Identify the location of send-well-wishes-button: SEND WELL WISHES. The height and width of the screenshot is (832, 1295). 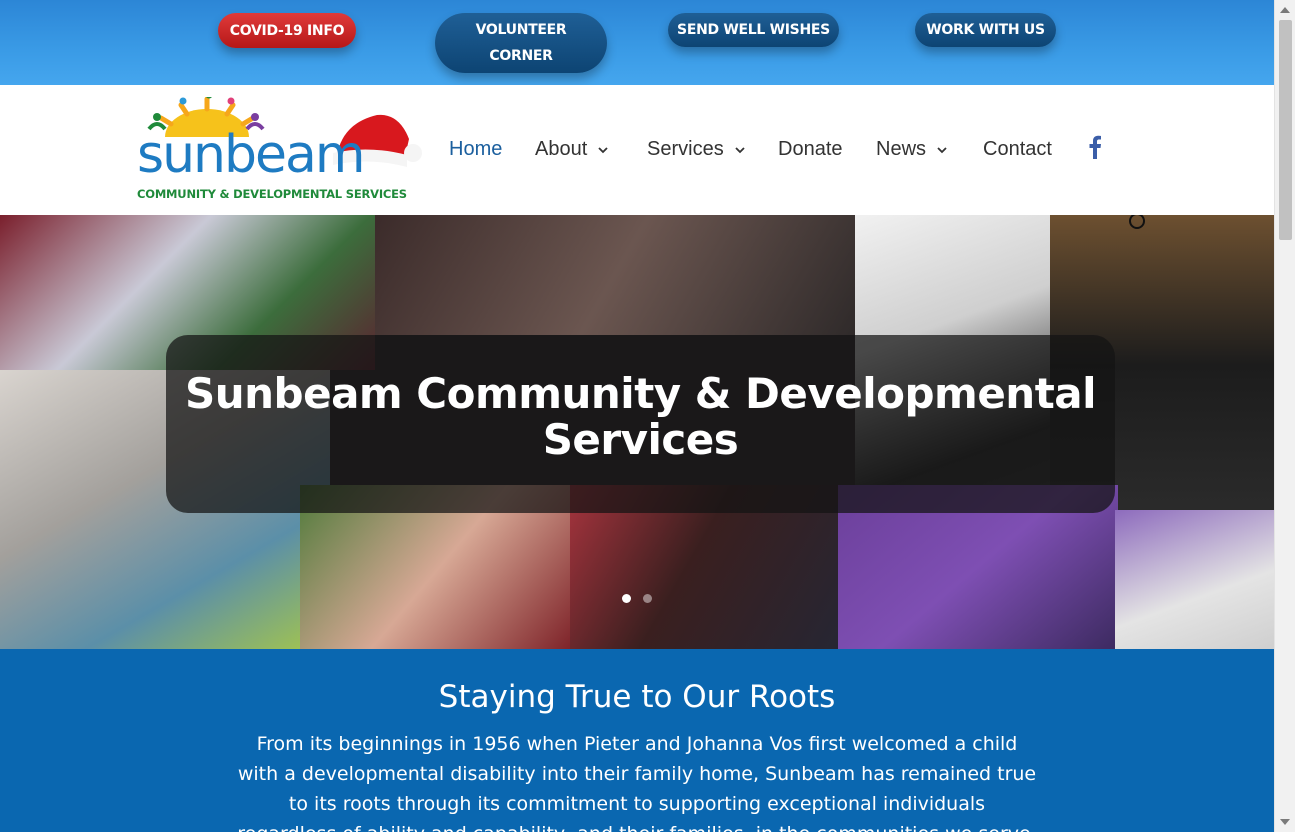
(753, 30).